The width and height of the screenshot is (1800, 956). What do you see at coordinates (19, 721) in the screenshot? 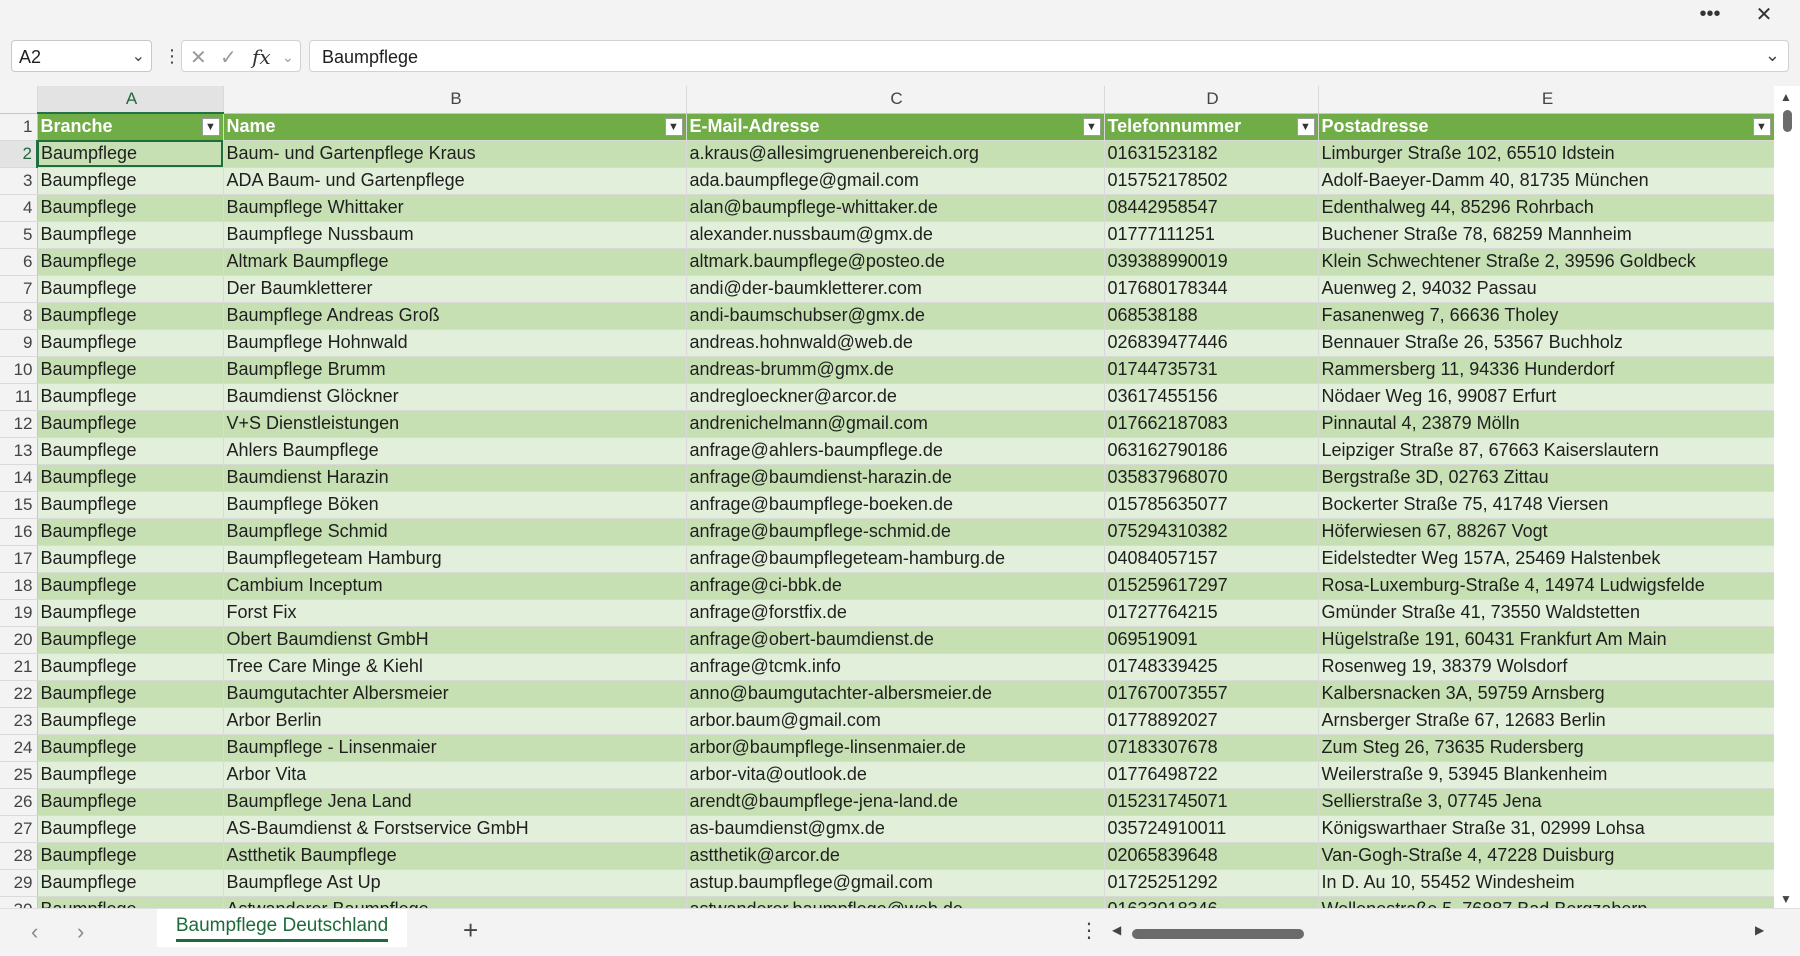
I see `row-header: 23` at bounding box center [19, 721].